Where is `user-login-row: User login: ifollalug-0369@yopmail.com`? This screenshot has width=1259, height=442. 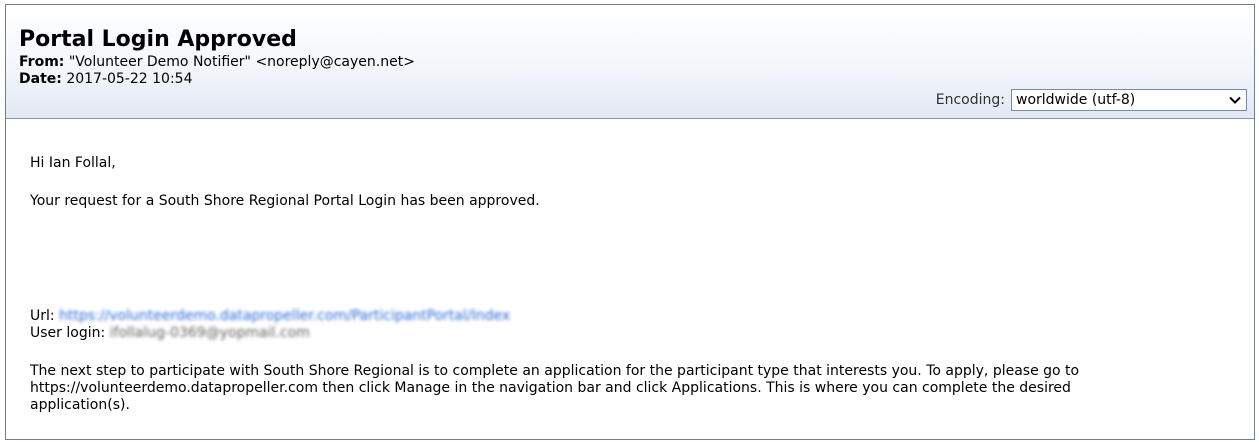
user-login-row: User login: ifollalug-0369@yopmail.com is located at coordinates (170, 333).